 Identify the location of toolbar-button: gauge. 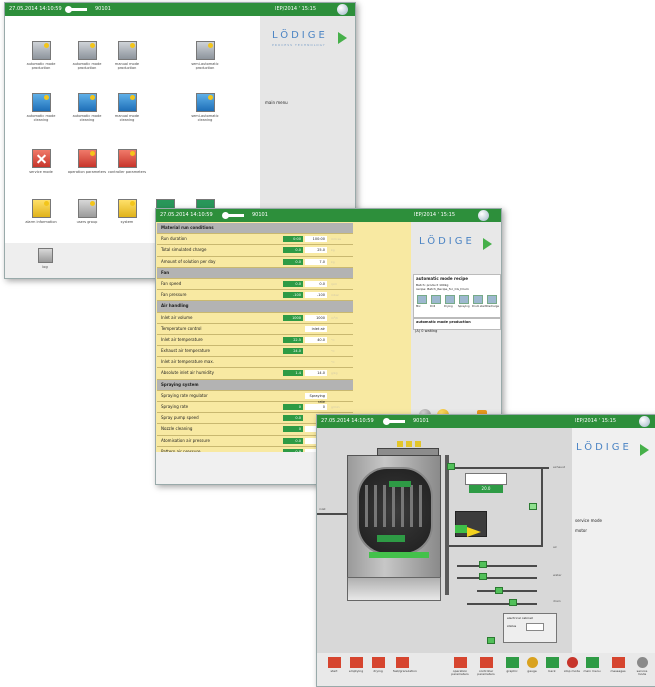
(532, 665).